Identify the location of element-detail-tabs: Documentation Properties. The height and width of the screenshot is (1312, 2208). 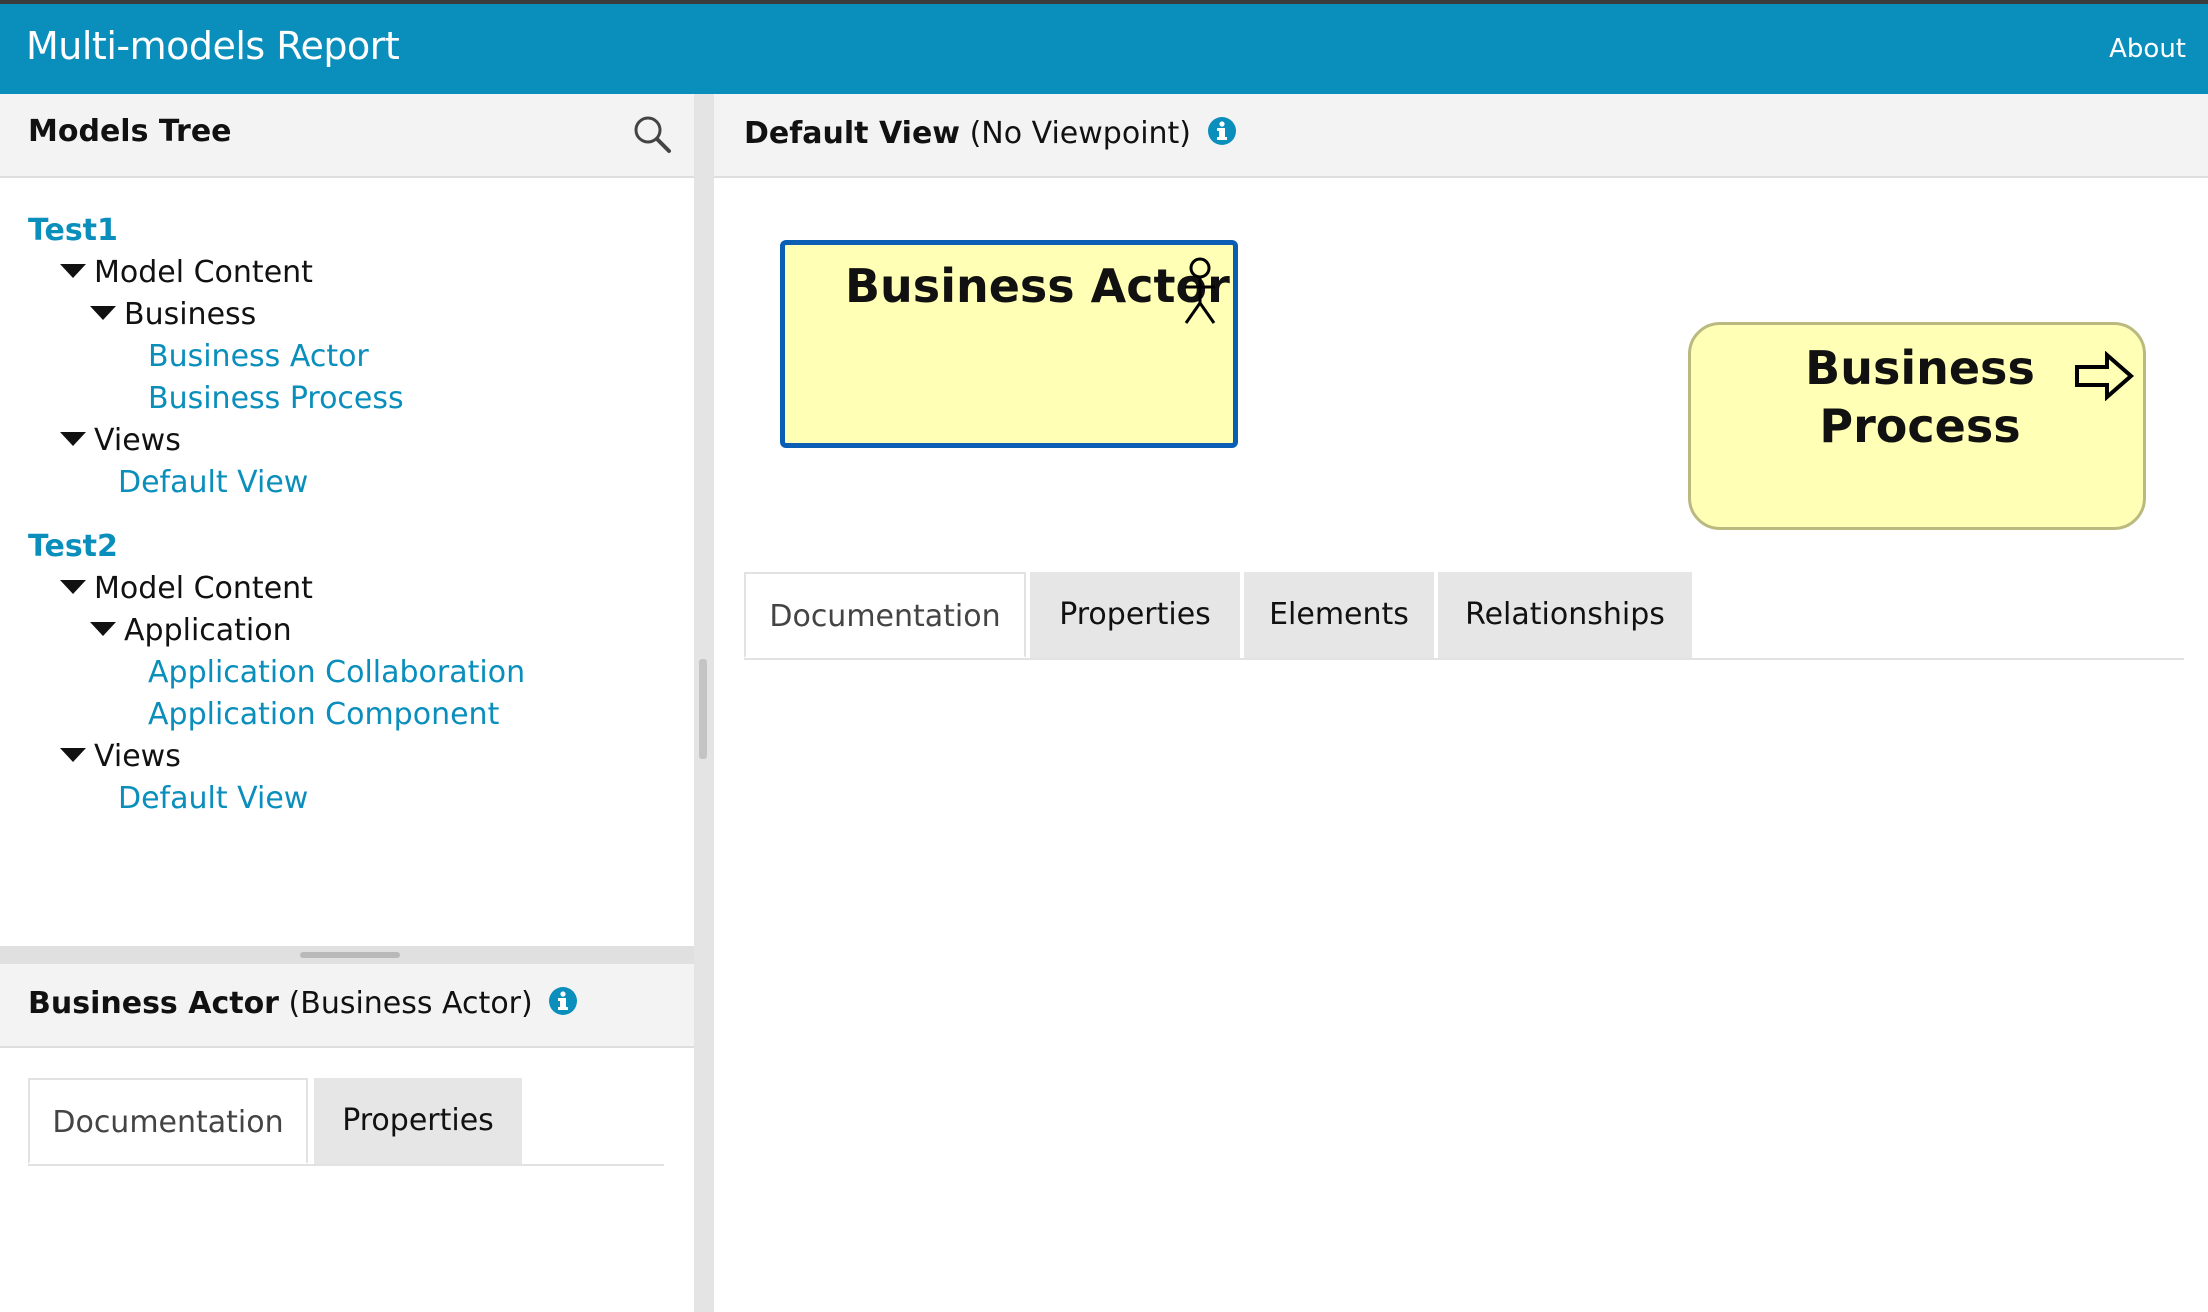
(346, 1122).